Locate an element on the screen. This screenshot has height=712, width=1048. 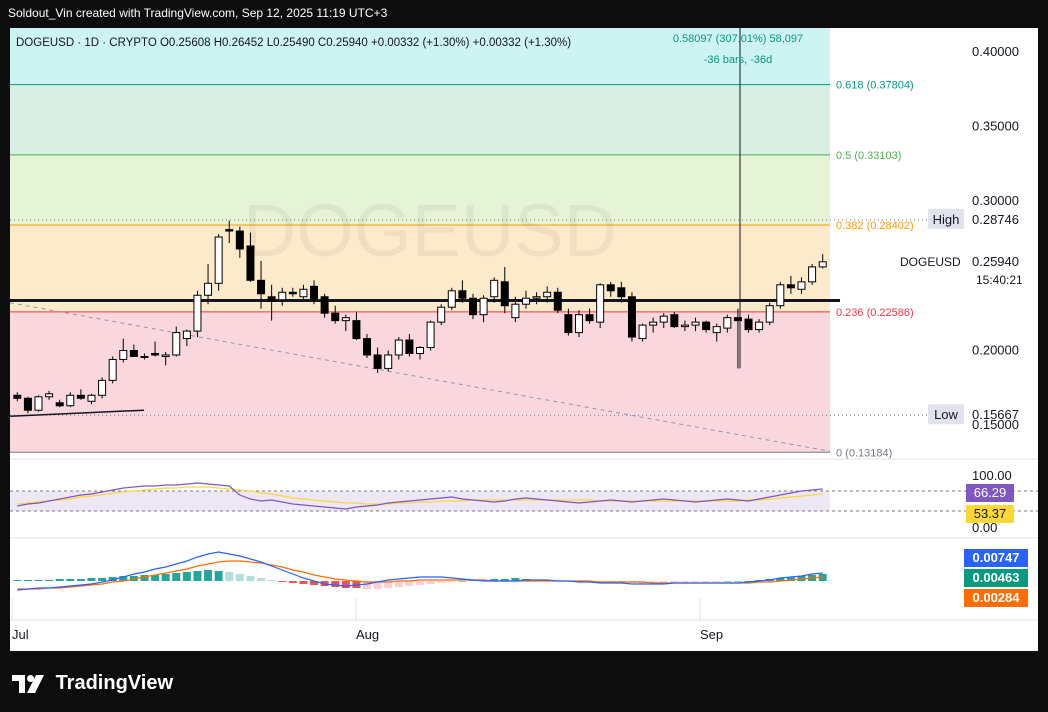
y-tick-label: 0.40000 is located at coordinates (995, 51).